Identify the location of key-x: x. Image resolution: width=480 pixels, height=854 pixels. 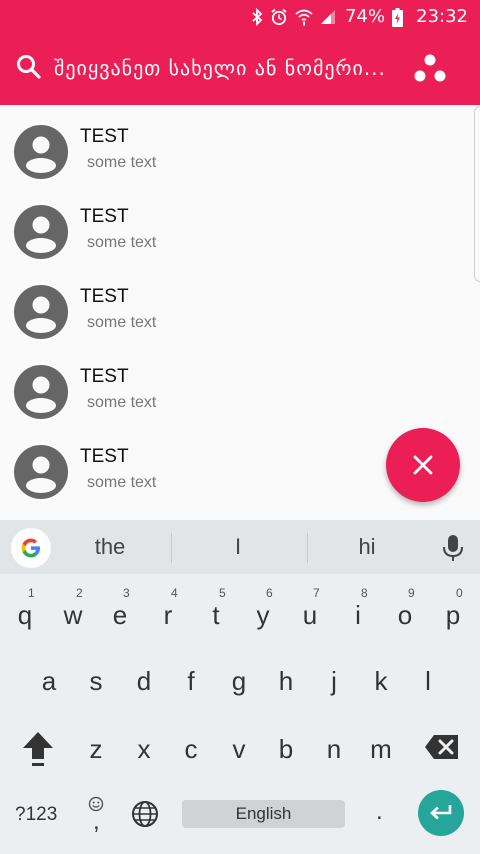
(144, 747).